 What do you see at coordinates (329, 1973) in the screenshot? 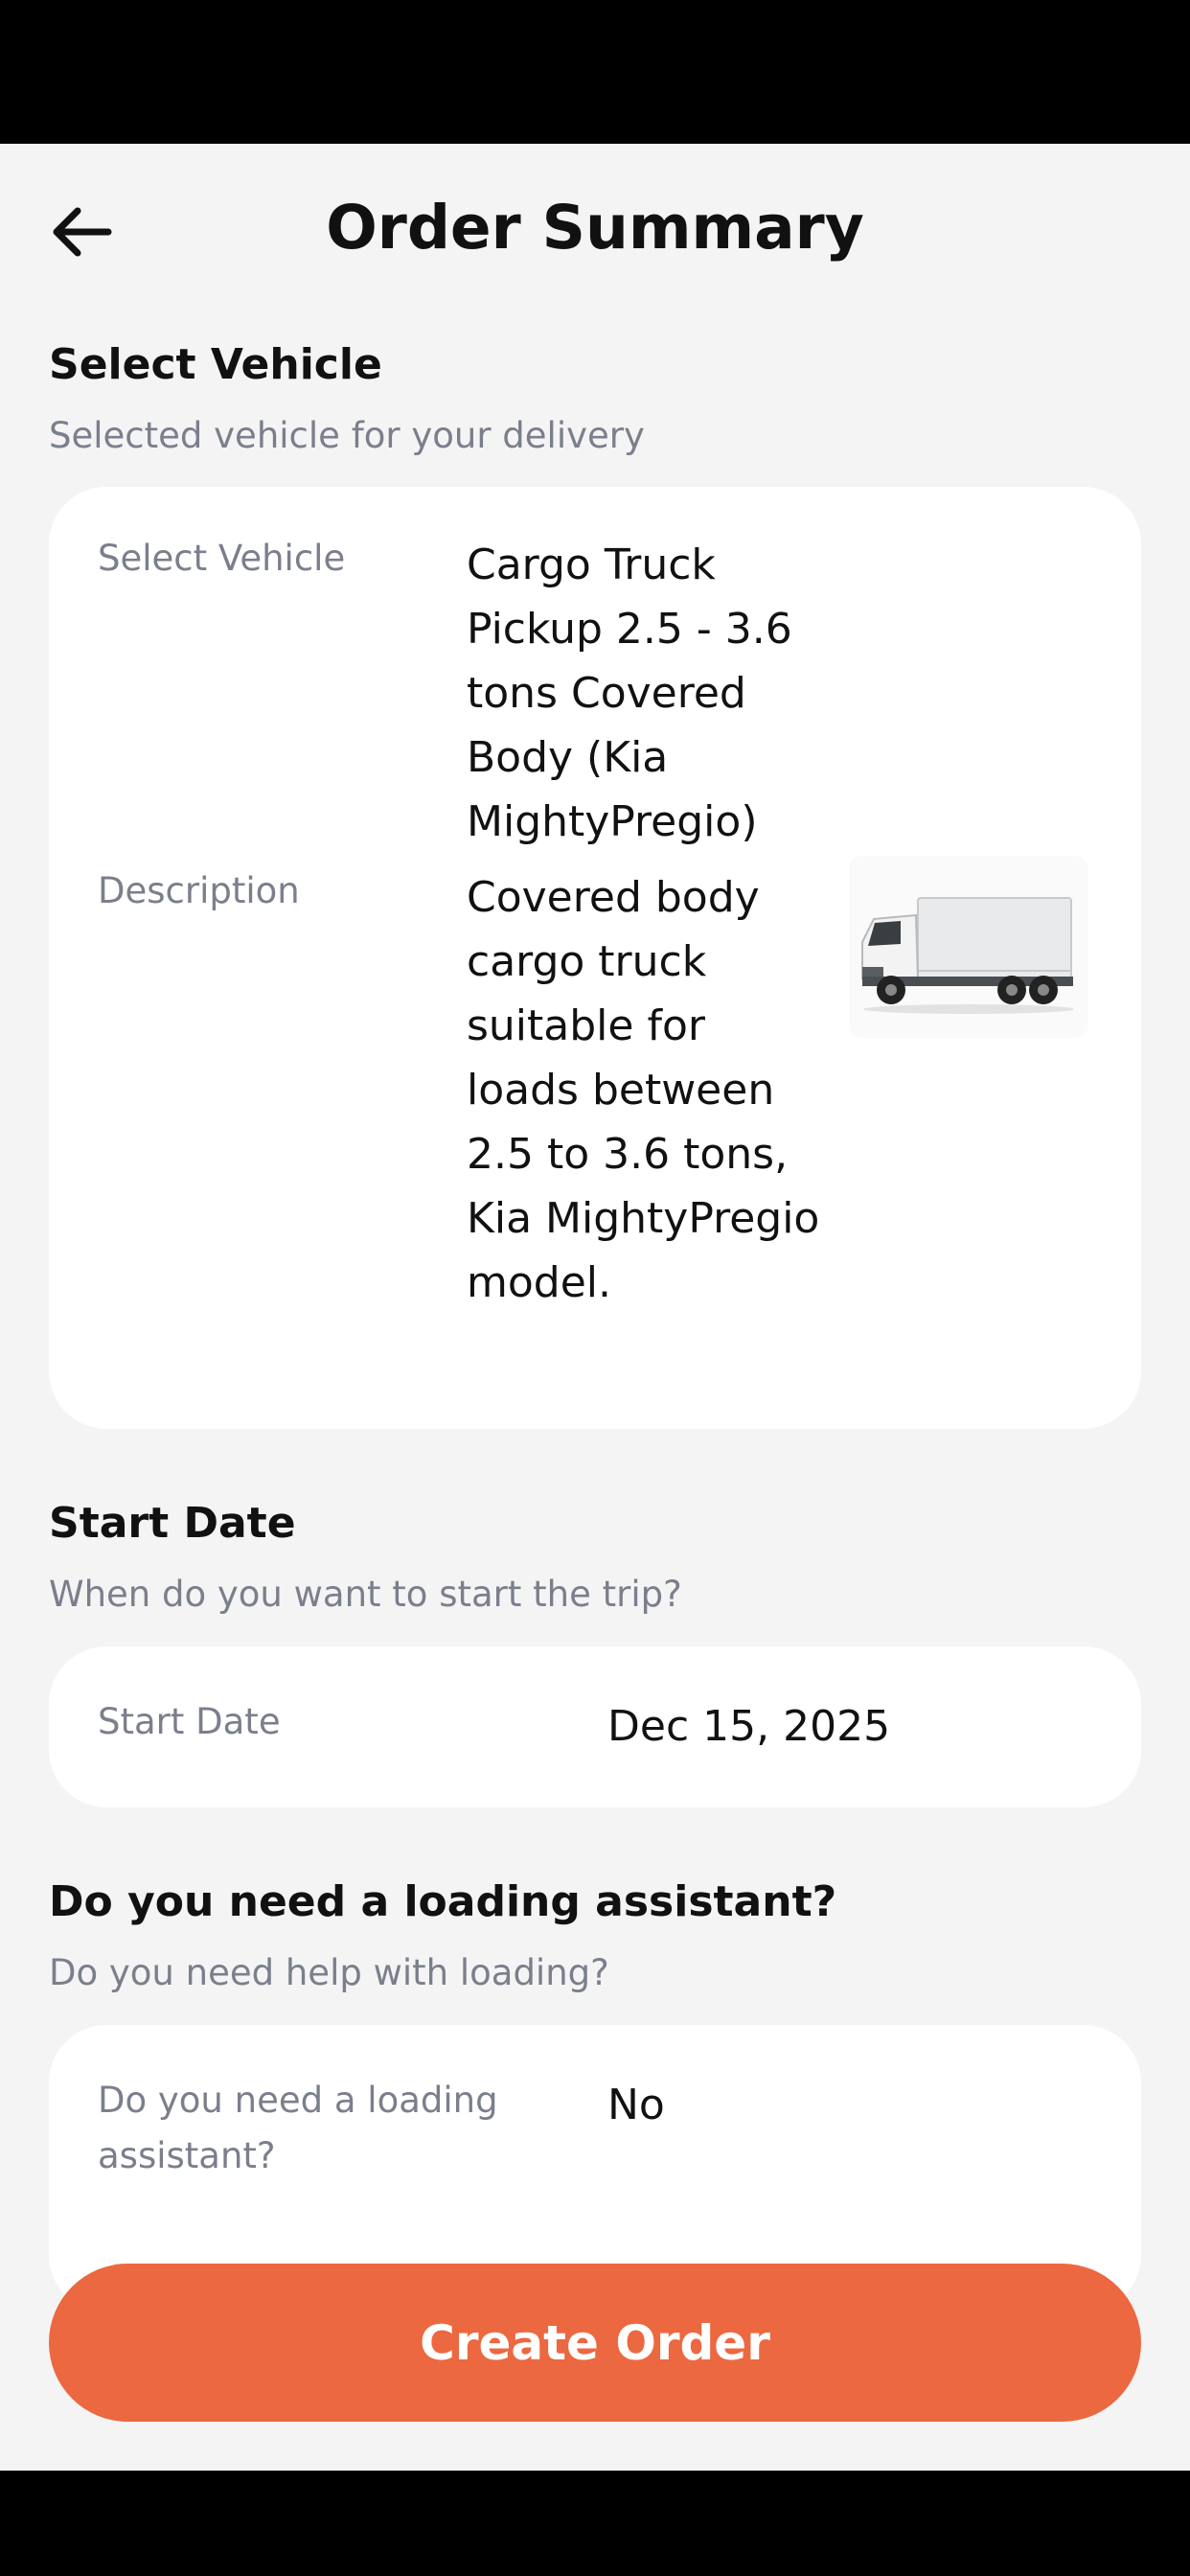
I see `loading-section-subtitle: Do you need help with loading?` at bounding box center [329, 1973].